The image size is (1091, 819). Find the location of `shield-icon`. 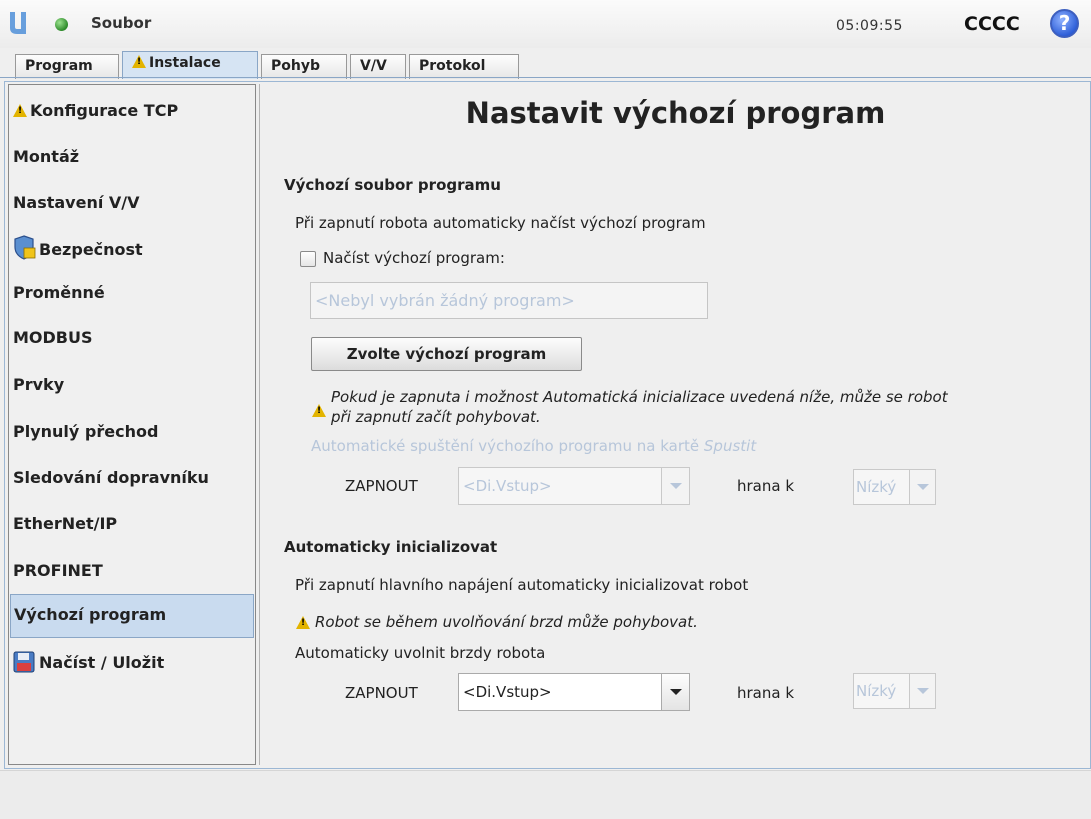

shield-icon is located at coordinates (25, 247).